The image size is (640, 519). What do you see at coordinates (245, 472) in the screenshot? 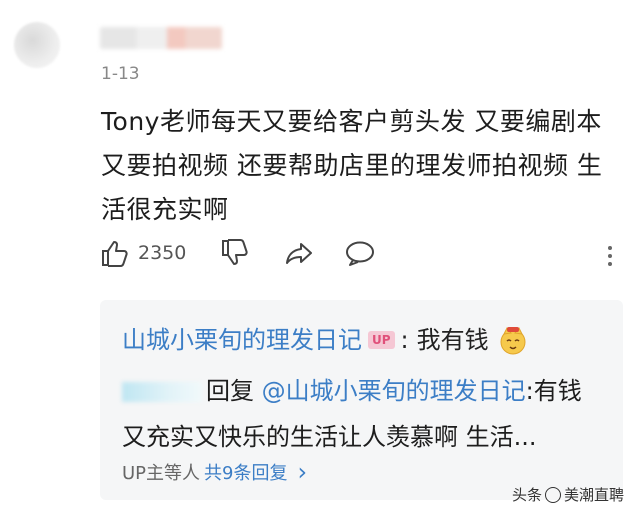
I see `view-replies-link: 共9条回复` at bounding box center [245, 472].